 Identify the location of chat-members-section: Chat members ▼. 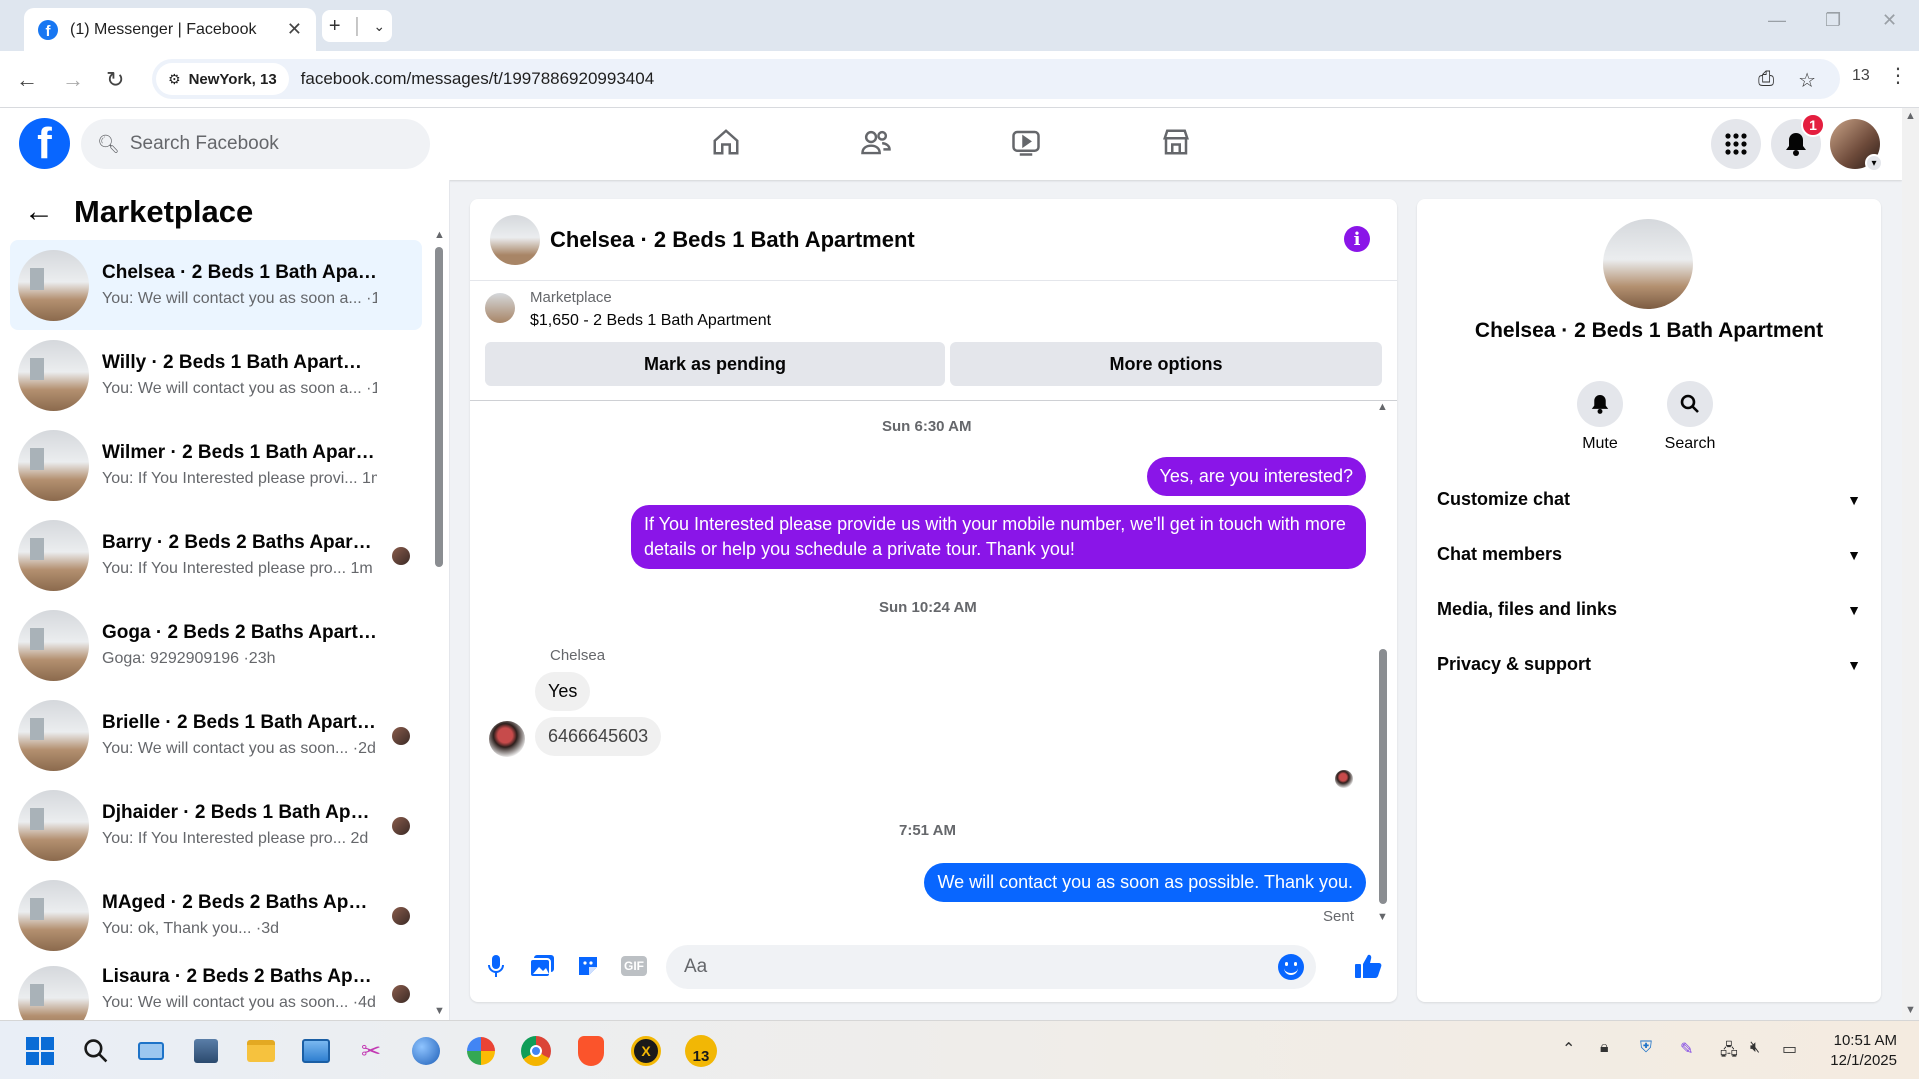
(1649, 554).